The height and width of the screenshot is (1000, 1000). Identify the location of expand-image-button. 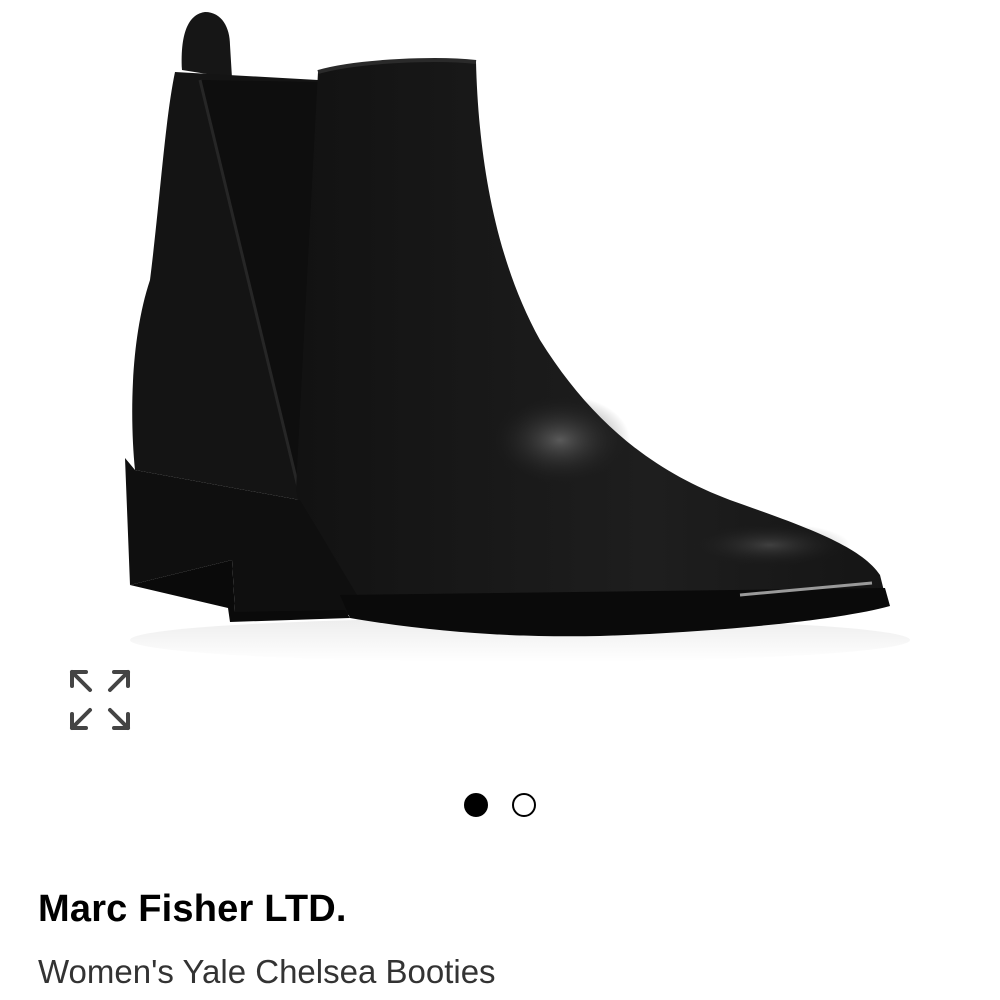
(100, 700).